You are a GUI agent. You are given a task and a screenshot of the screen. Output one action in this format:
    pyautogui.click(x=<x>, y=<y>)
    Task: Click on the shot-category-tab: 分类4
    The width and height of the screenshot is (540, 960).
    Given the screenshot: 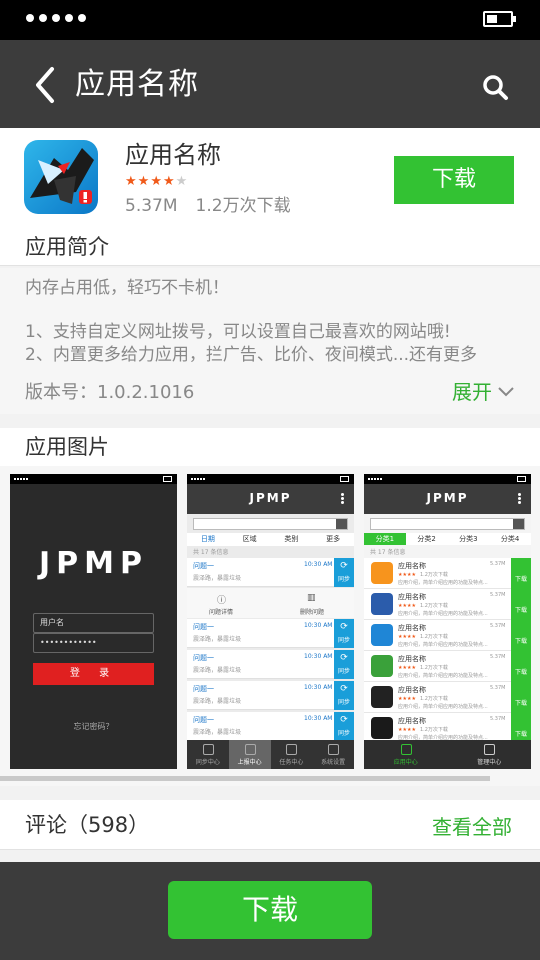 What is the action you would take?
    pyautogui.click(x=510, y=539)
    